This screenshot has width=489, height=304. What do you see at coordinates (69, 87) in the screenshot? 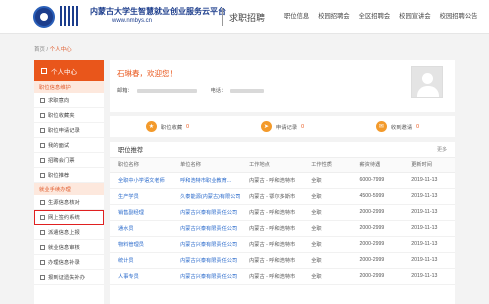
I see `sidebar-group-job-info: 职位信息维护` at bounding box center [69, 87].